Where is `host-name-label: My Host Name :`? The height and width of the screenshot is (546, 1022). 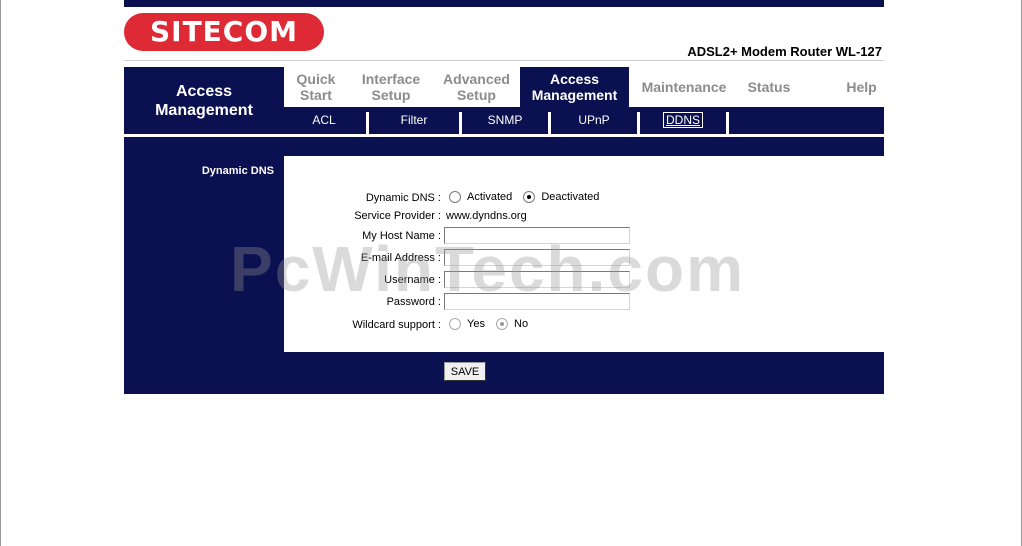 host-name-label: My Host Name : is located at coordinates (401, 236).